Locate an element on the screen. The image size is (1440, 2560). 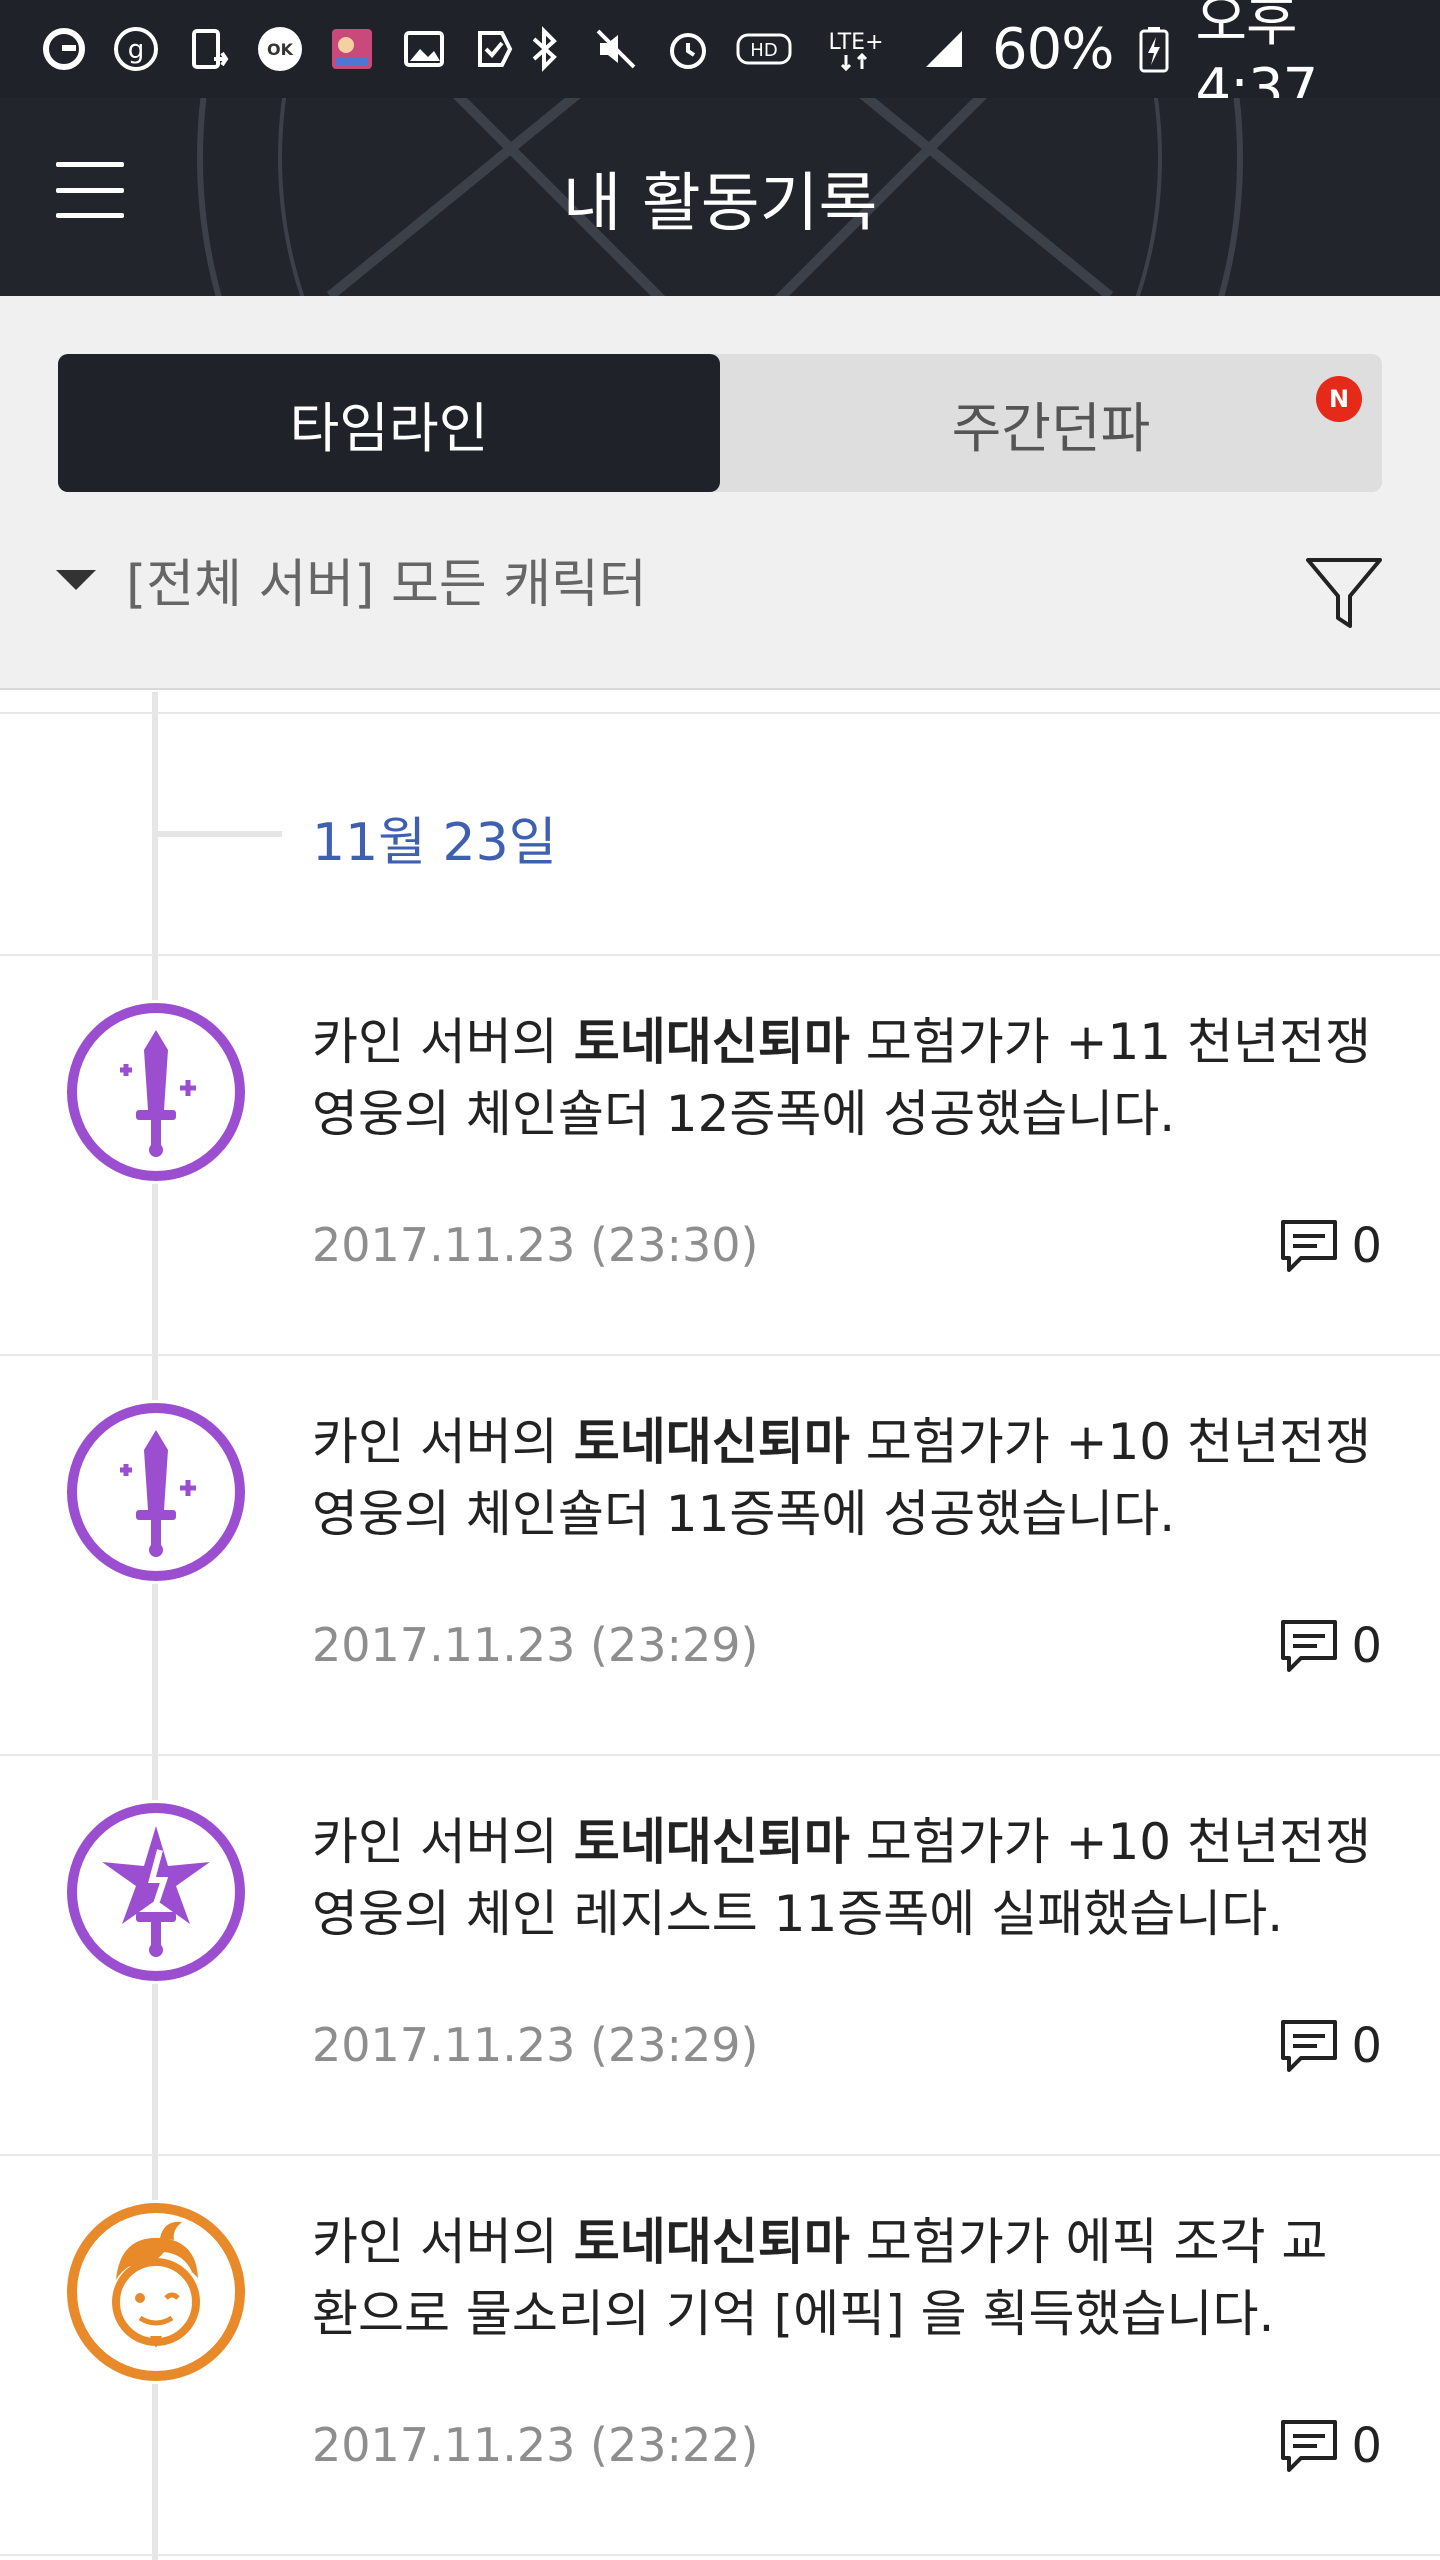
ok-cashbag-icon: OK is located at coordinates (280, 49).